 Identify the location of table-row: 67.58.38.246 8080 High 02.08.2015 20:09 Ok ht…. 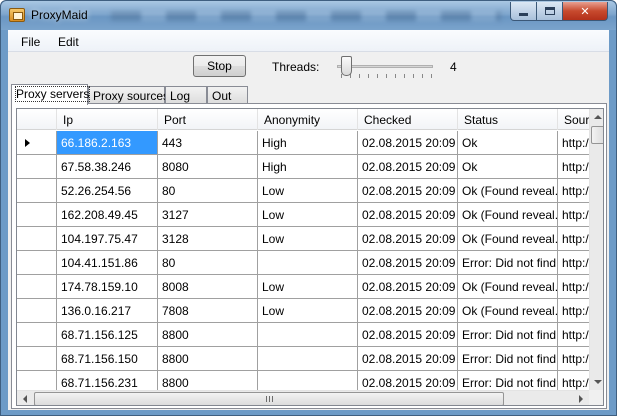
(307, 167).